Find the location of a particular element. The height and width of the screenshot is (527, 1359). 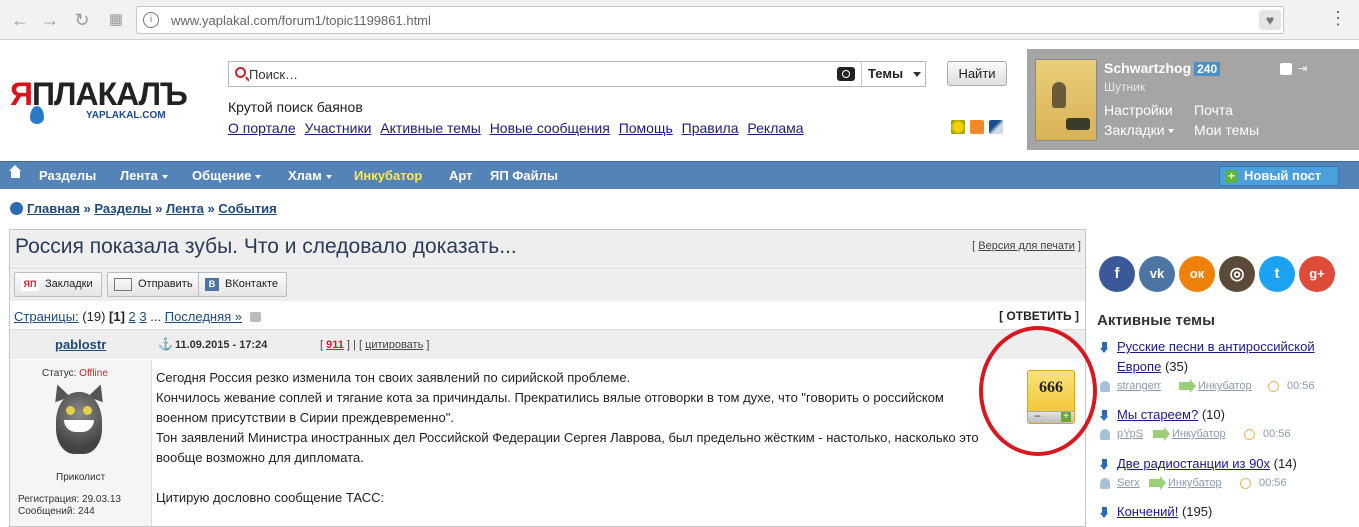

odnoklassniki-icon: ок is located at coordinates (1197, 274).